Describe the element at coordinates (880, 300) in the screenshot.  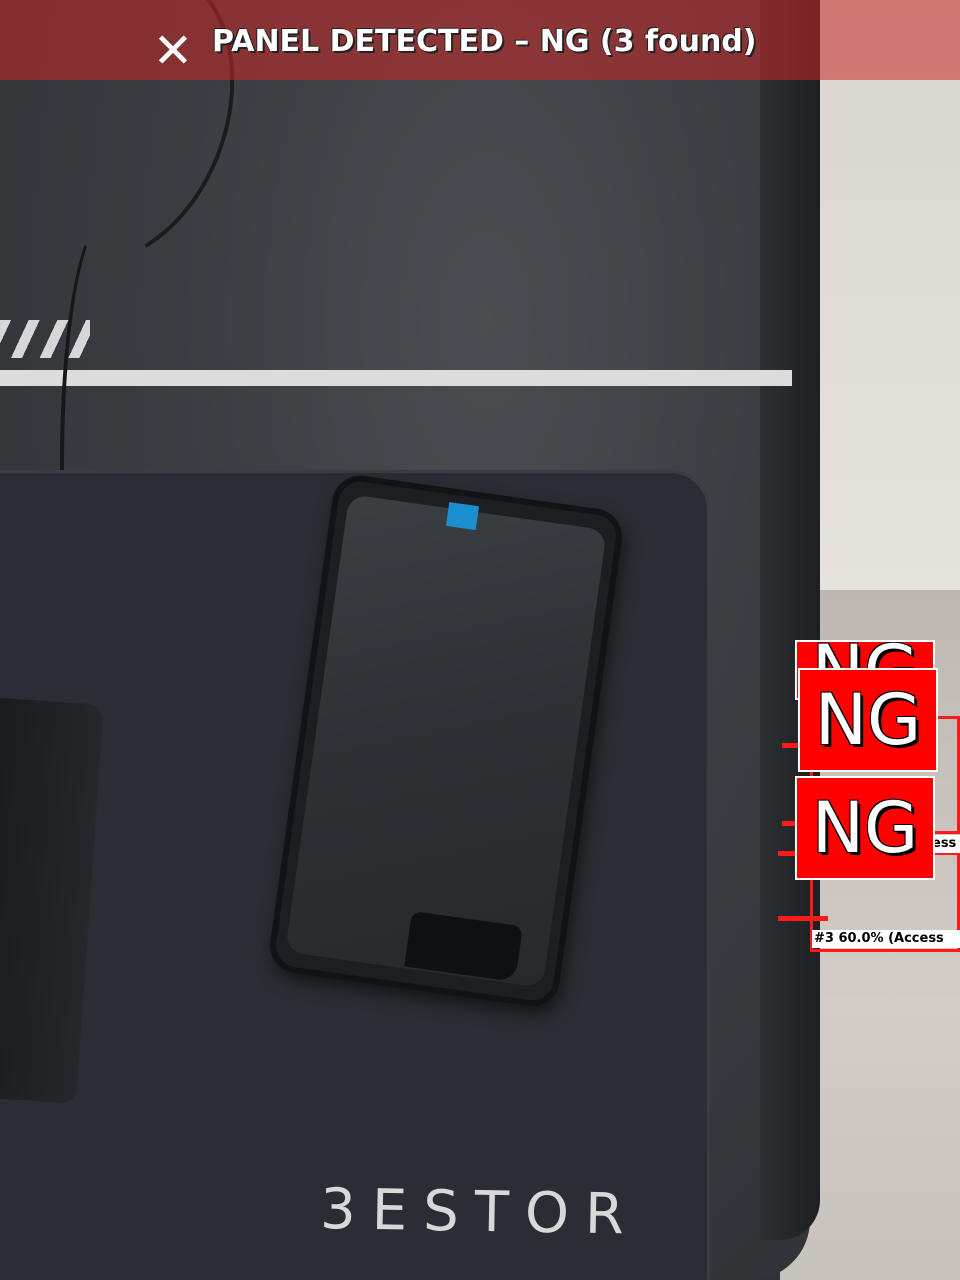
I see `background-wall` at that location.